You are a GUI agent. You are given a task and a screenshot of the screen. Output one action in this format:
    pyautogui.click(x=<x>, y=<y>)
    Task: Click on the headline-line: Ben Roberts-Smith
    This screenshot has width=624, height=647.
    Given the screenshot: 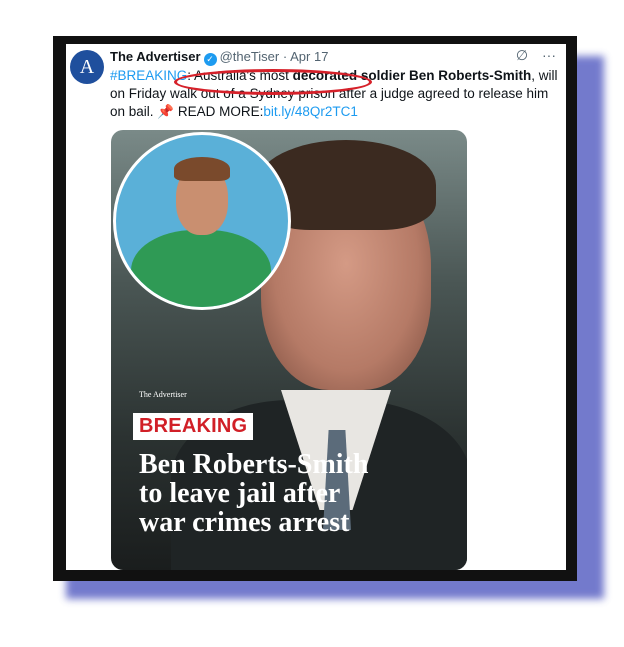 What is the action you would take?
    pyautogui.click(x=254, y=464)
    